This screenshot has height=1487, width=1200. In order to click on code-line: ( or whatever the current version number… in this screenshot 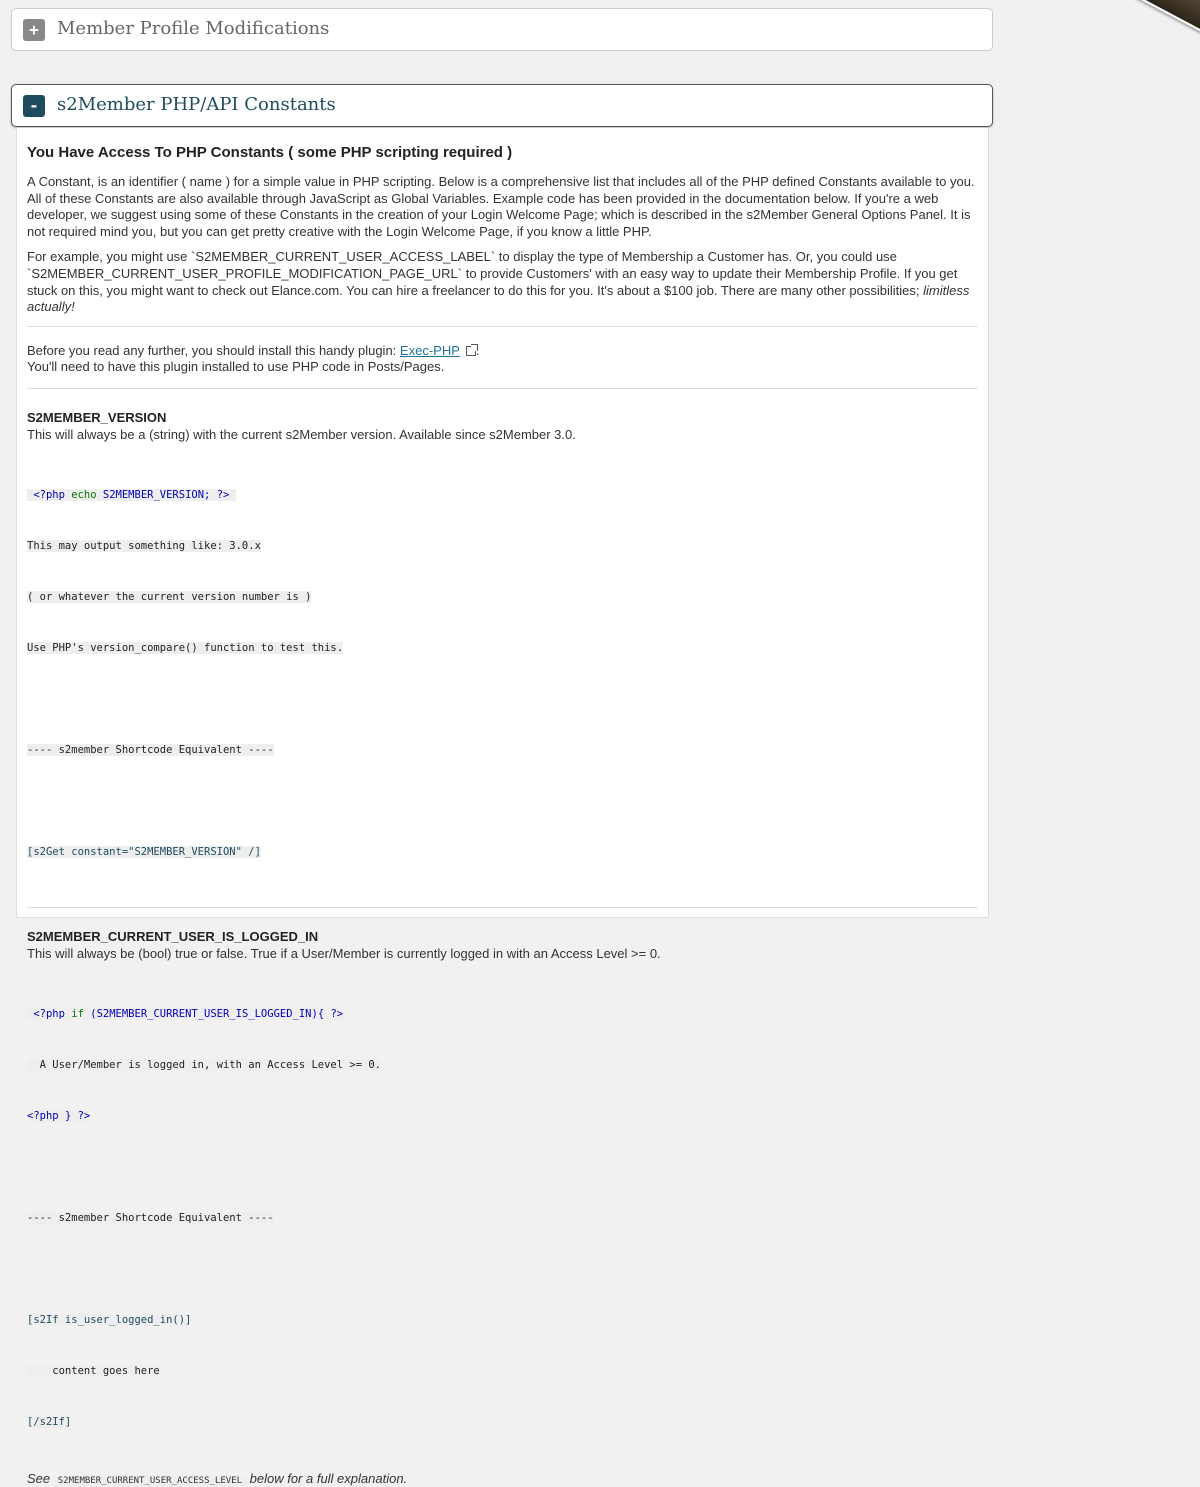, I will do `click(169, 596)`.